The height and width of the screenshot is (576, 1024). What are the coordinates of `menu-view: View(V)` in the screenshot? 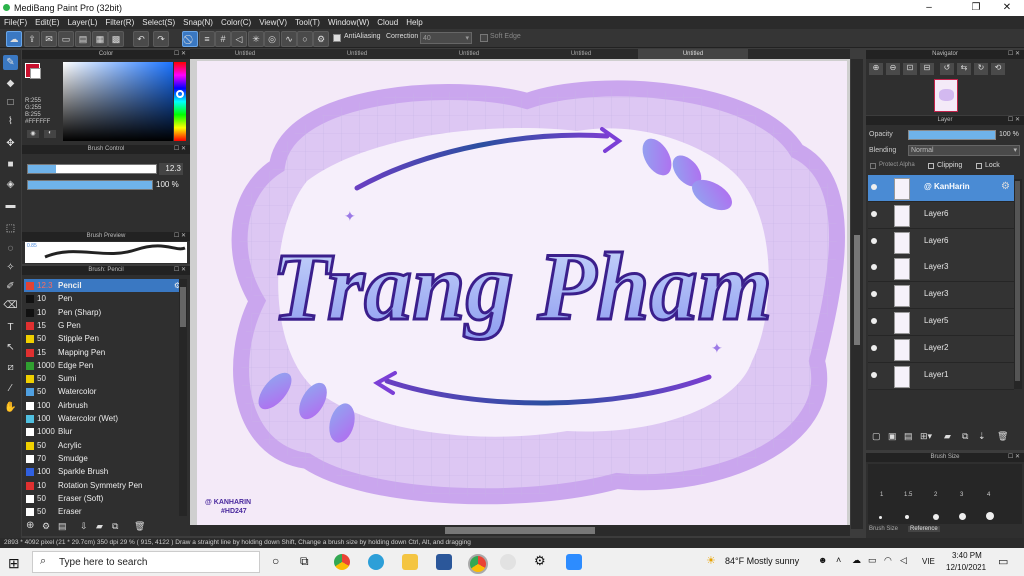 It's located at (273, 22).